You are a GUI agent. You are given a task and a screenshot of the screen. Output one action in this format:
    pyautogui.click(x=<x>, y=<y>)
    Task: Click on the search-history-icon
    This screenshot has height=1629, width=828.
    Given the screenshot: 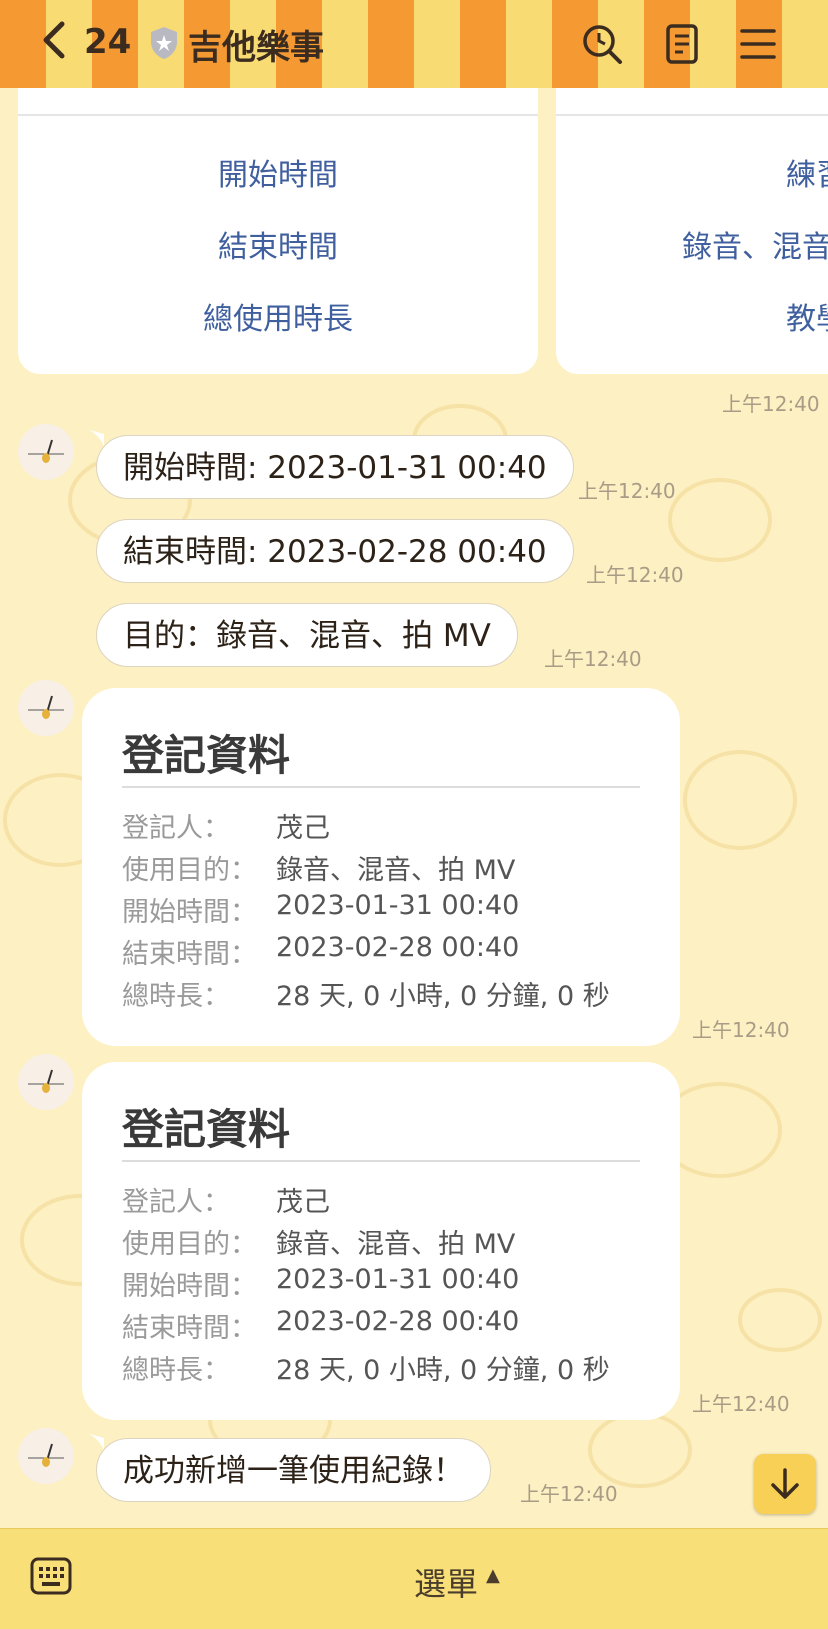 What is the action you would take?
    pyautogui.click(x=602, y=44)
    